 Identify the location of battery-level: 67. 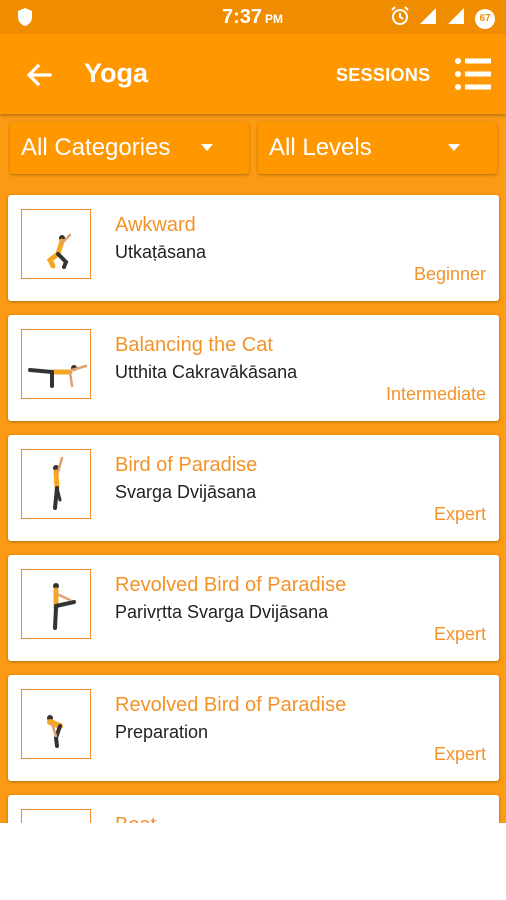
(485, 18).